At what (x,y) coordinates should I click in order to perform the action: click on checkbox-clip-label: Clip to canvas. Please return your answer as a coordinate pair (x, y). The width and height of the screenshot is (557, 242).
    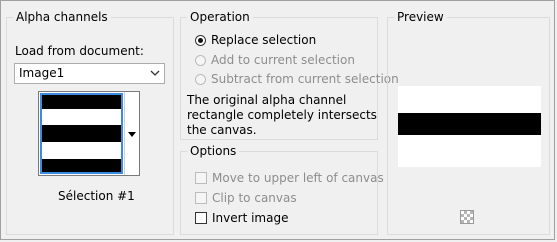
    Looking at the image, I should click on (254, 198).